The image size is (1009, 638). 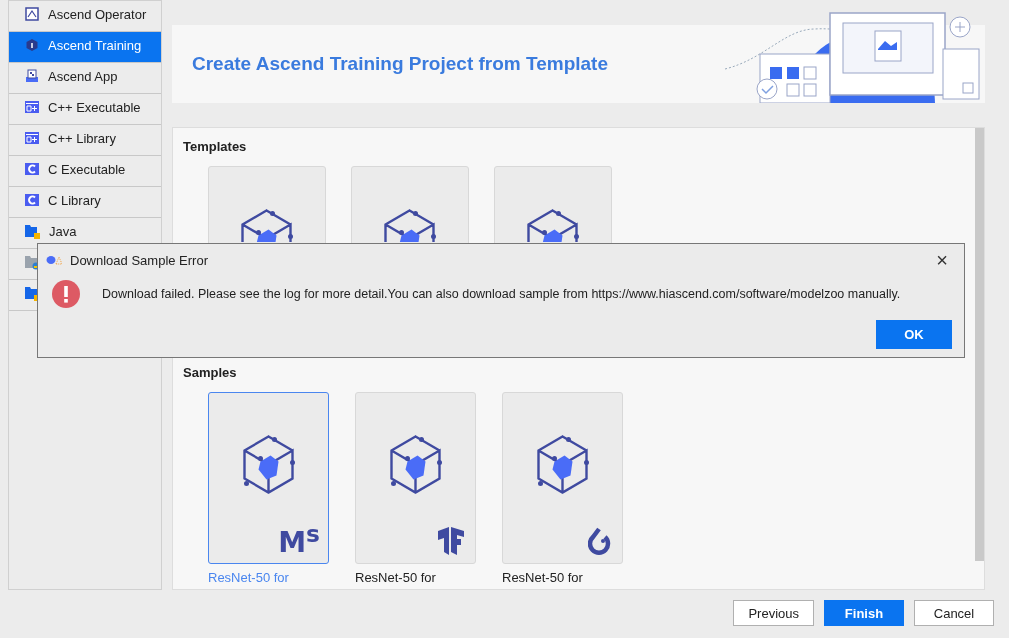 What do you see at coordinates (773, 613) in the screenshot?
I see `dialog-button: Previous` at bounding box center [773, 613].